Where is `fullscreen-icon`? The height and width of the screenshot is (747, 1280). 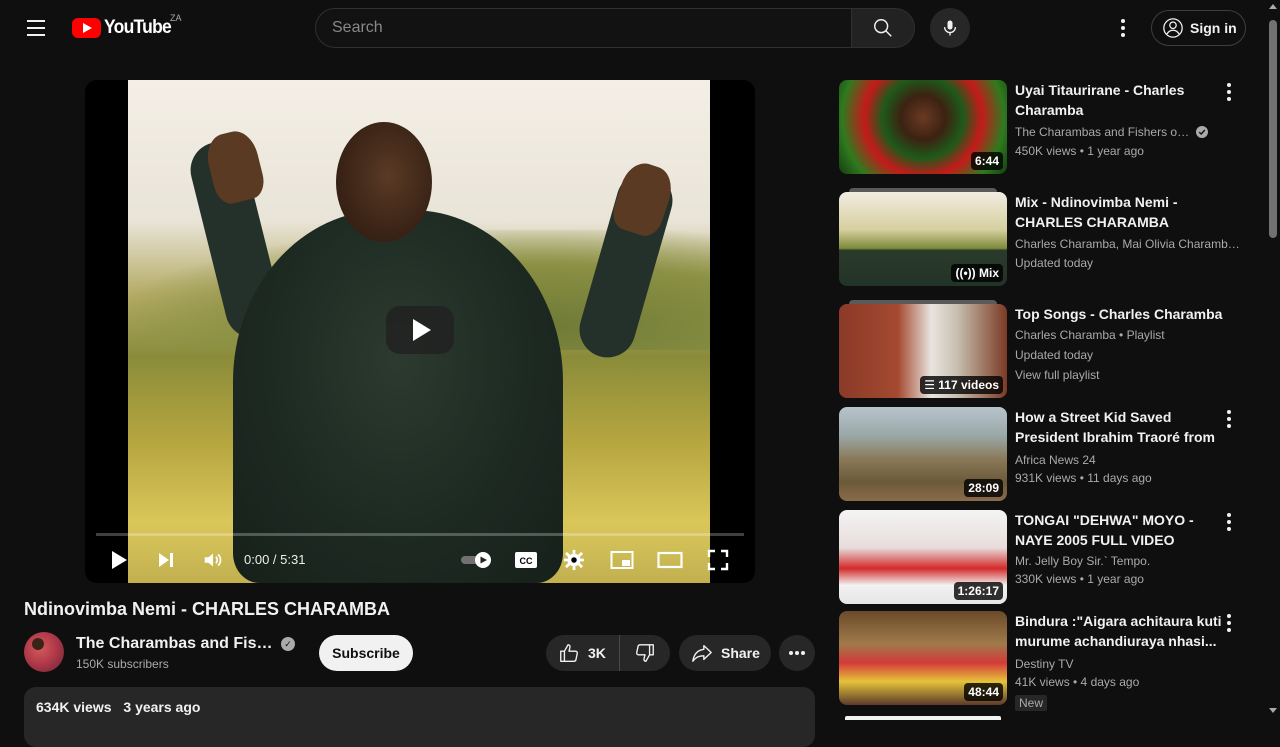
fullscreen-icon is located at coordinates (718, 560).